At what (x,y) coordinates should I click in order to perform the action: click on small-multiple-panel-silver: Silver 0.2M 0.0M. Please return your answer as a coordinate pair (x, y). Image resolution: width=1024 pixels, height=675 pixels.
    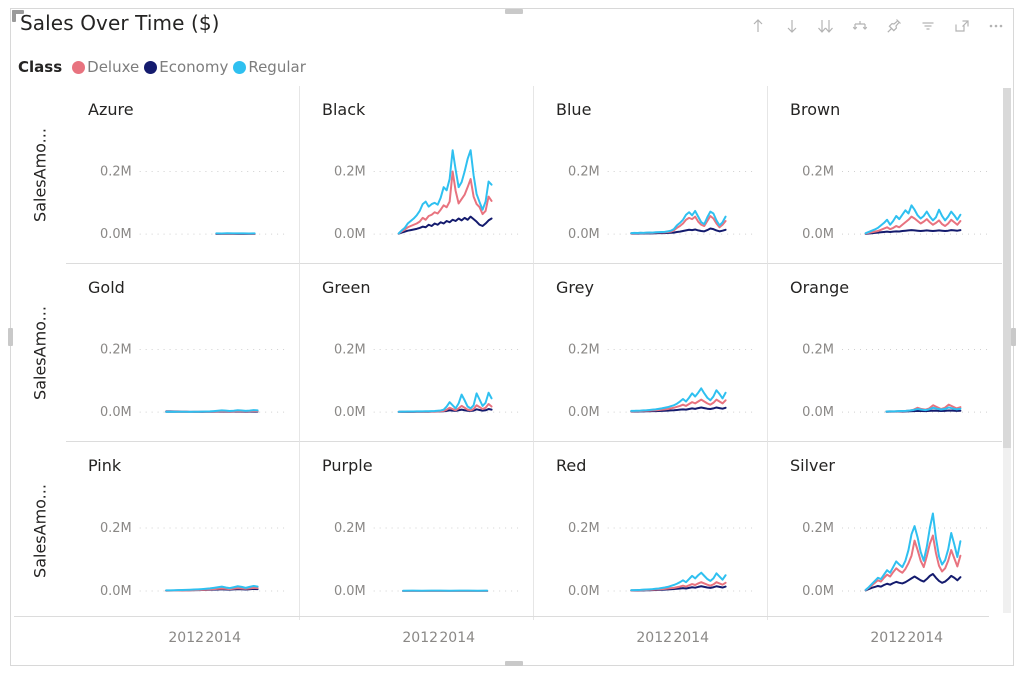
    Looking at the image, I should click on (885, 531).